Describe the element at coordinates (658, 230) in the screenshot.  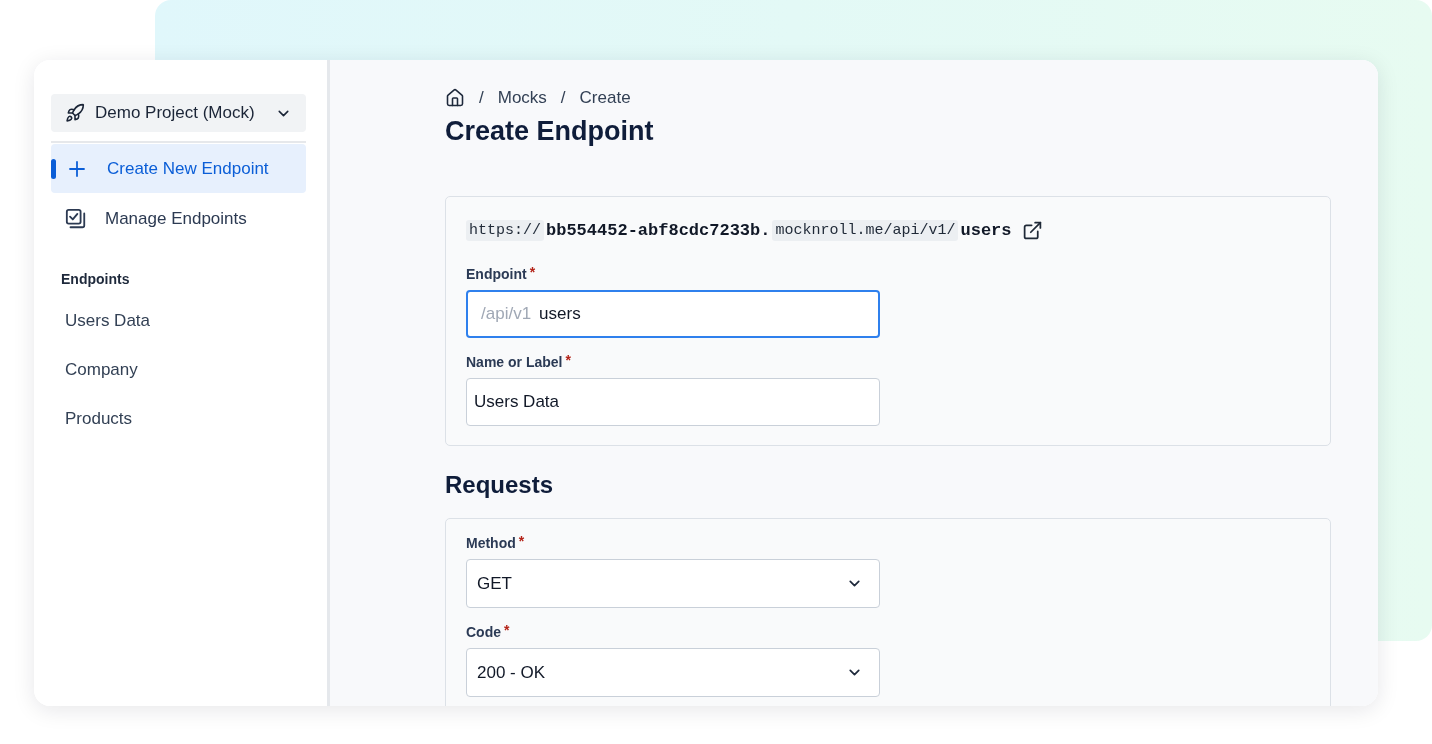
I see `url-bold-text: bb554452-abf8cdc7233b.` at that location.